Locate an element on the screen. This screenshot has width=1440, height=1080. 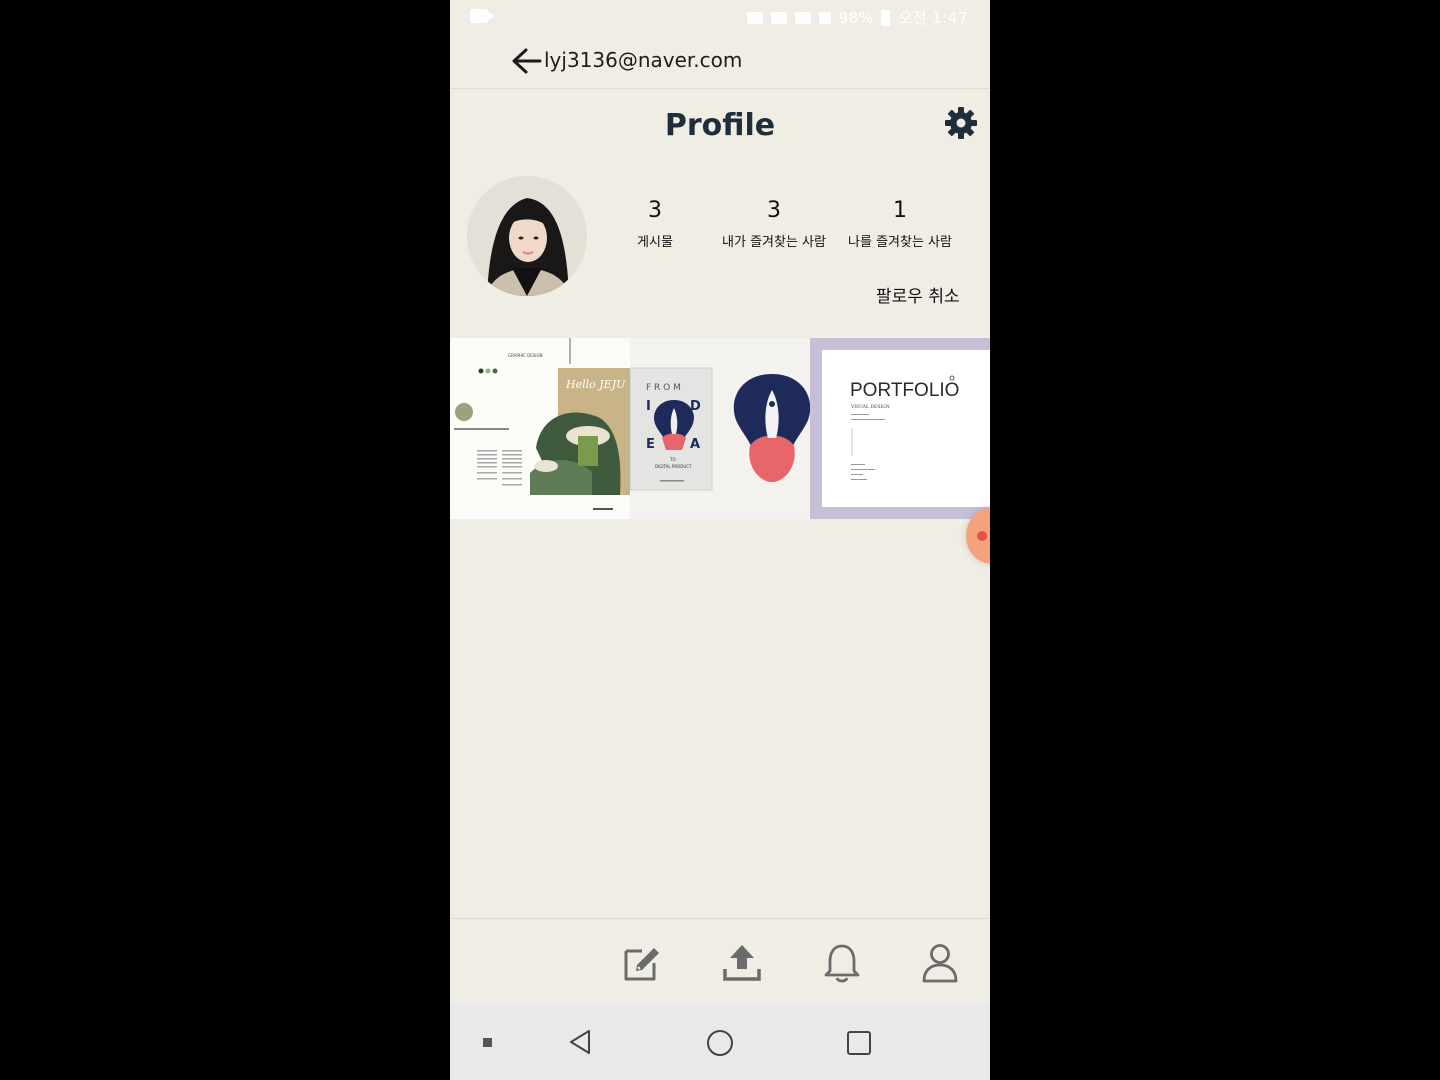
back-triangle-icon is located at coordinates (581, 1042).